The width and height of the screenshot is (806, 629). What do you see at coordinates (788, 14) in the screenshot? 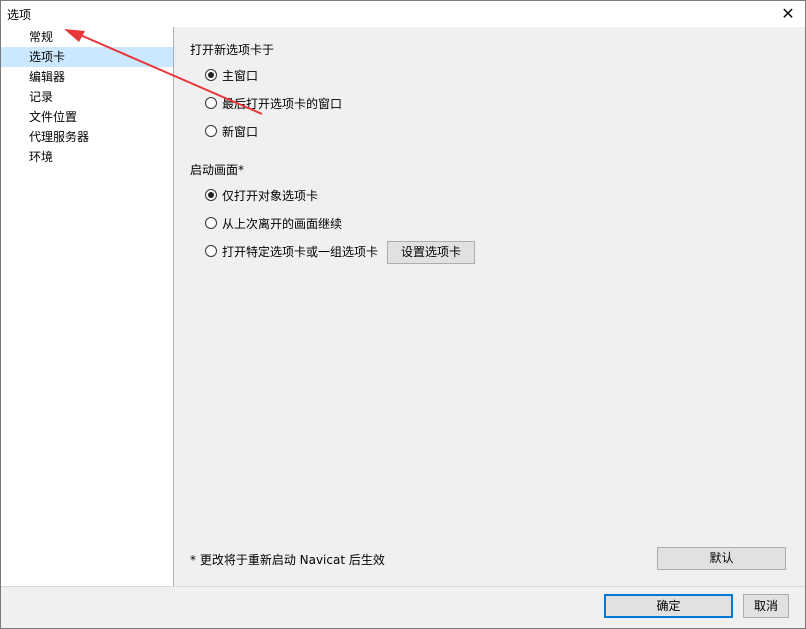
I see `close-icon: ✕` at bounding box center [788, 14].